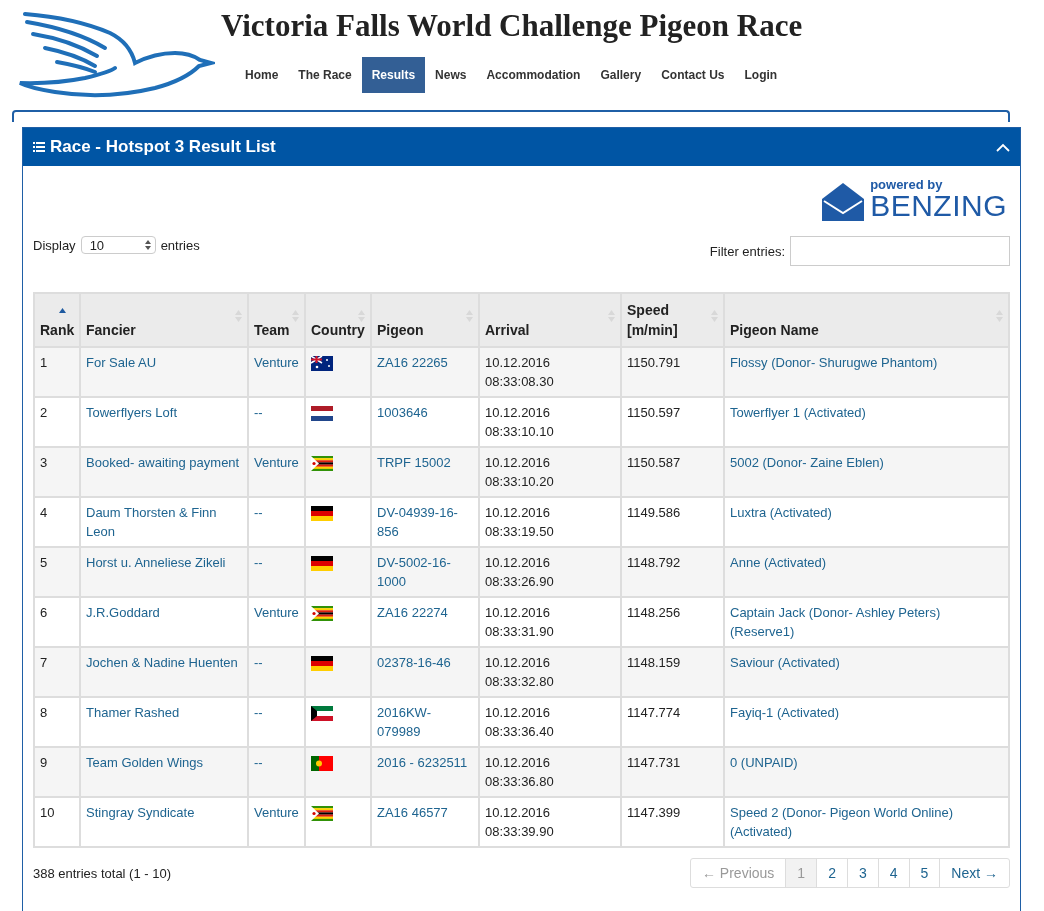 The height and width of the screenshot is (911, 1044). What do you see at coordinates (907, 184) in the screenshot?
I see `sponsor-tagline: powered by` at bounding box center [907, 184].